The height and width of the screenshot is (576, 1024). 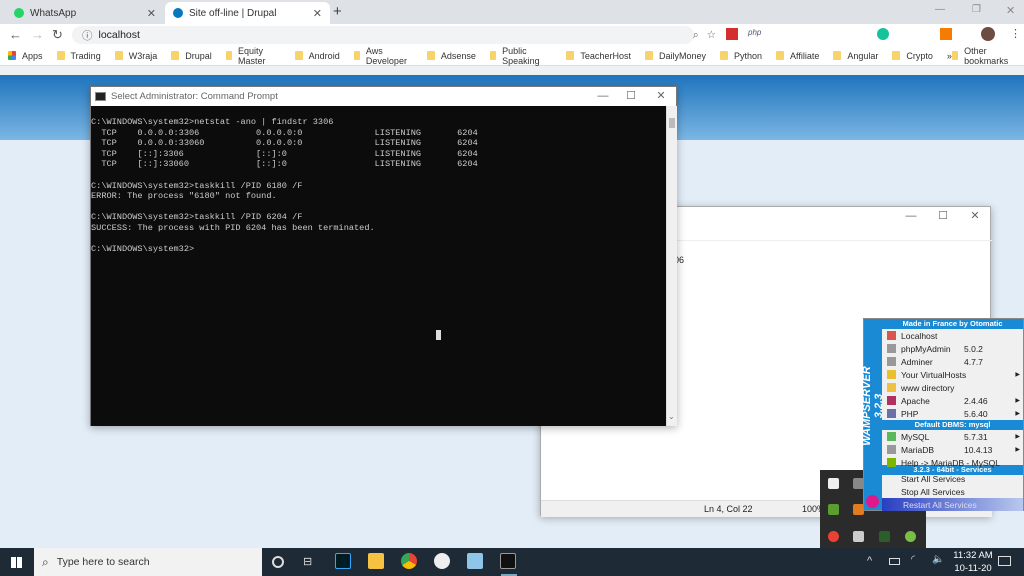 What do you see at coordinates (869, 561) in the screenshot?
I see `show-hidden-icons-icon: ^` at bounding box center [869, 561].